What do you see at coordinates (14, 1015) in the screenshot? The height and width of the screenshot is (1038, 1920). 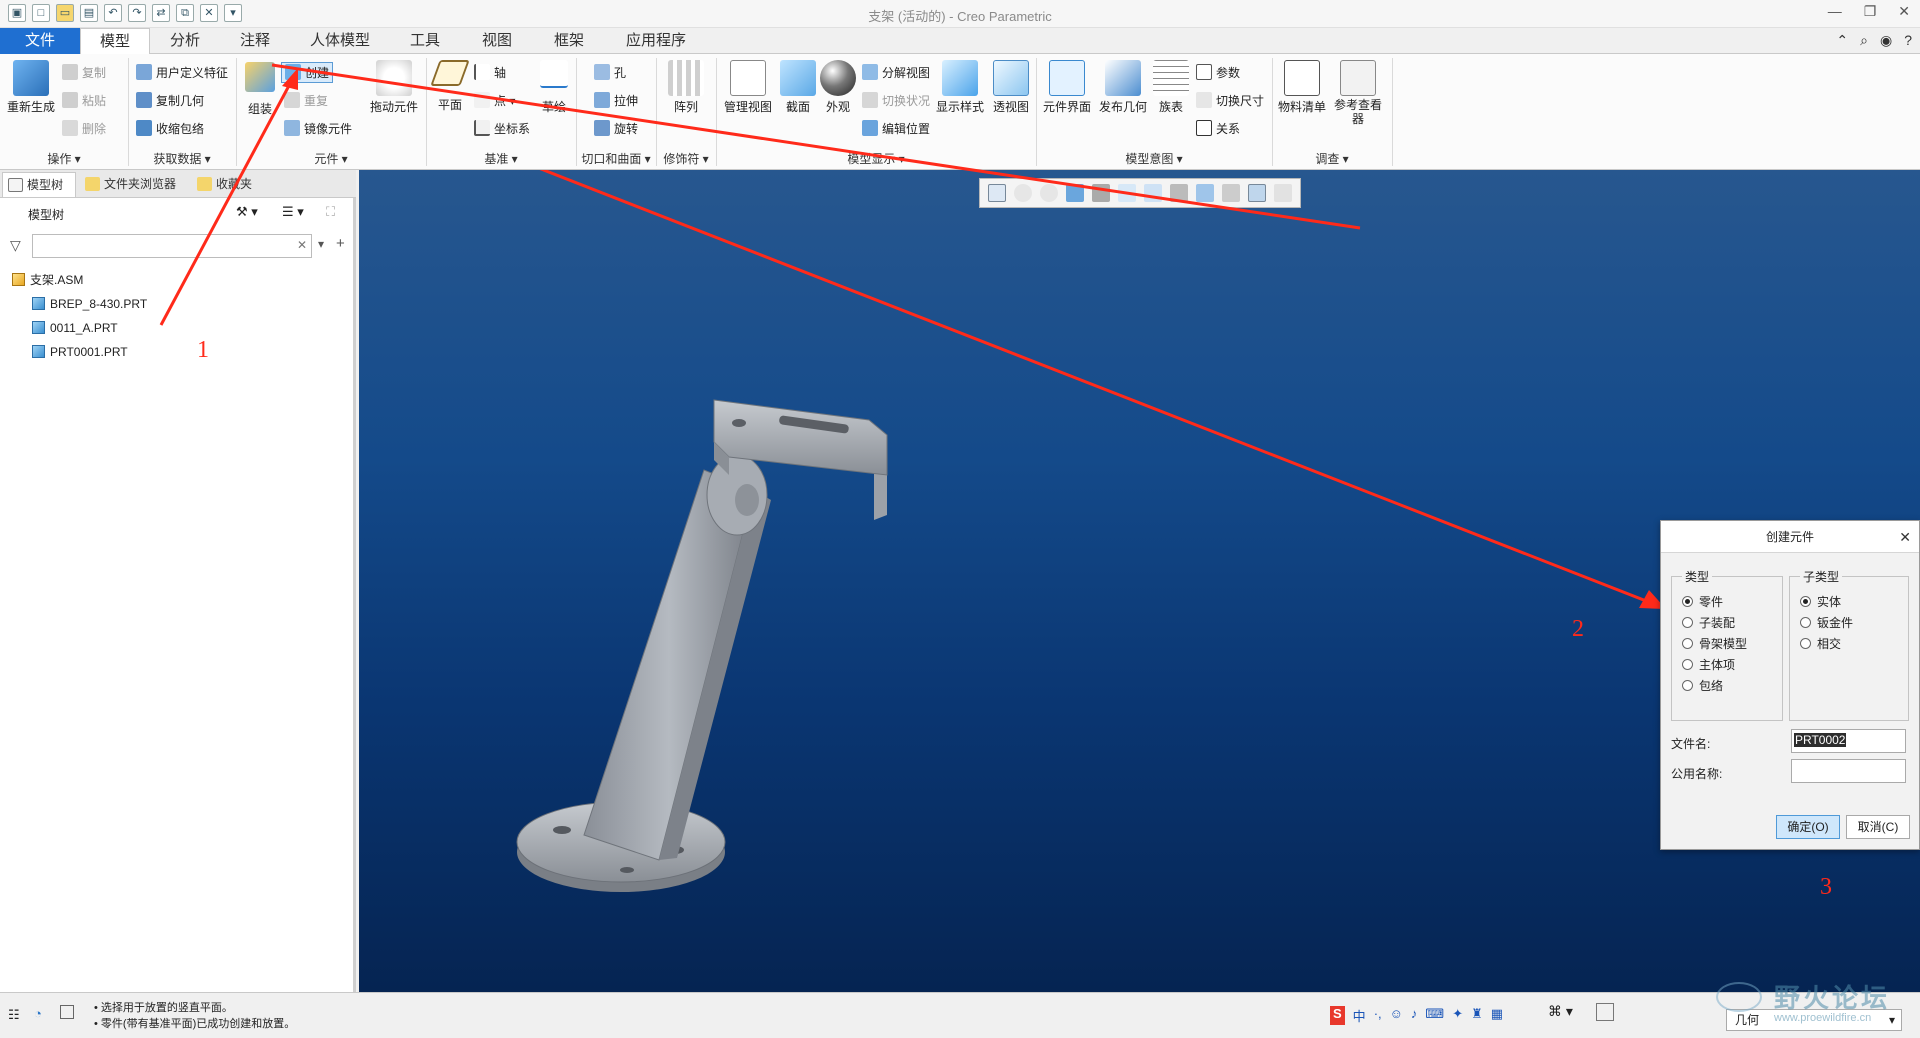 I see `nav-toggle-icon: ☷` at bounding box center [14, 1015].